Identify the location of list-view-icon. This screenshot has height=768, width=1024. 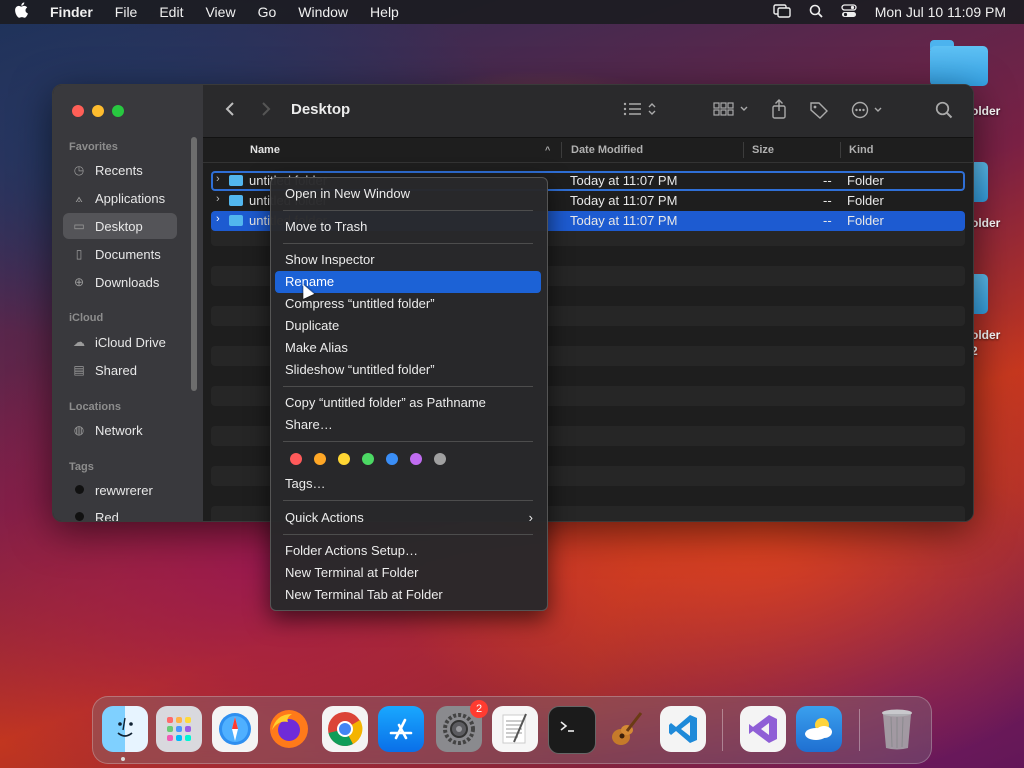
(641, 111).